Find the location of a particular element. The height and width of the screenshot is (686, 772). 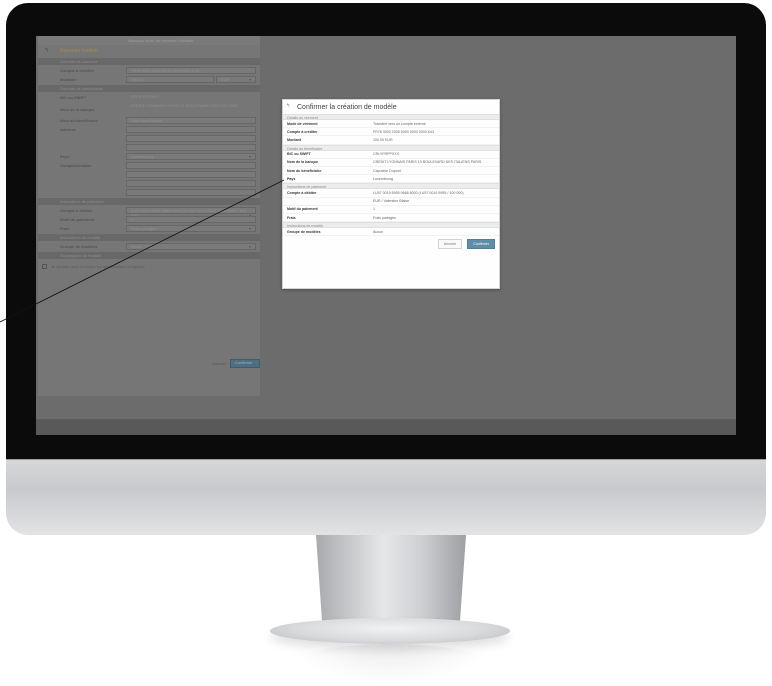

section-ordering: Données du donneur is located at coordinates (149, 61).